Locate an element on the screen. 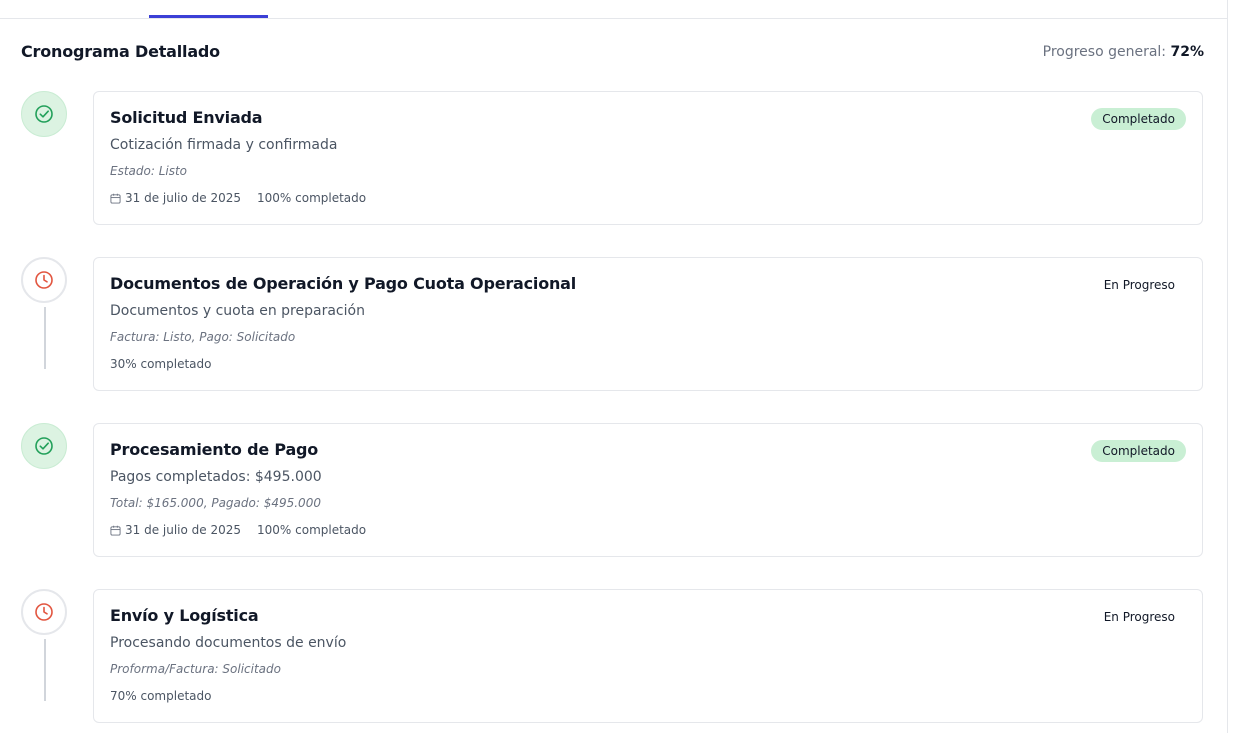  overall-progress-value: 72% is located at coordinates (1187, 52).